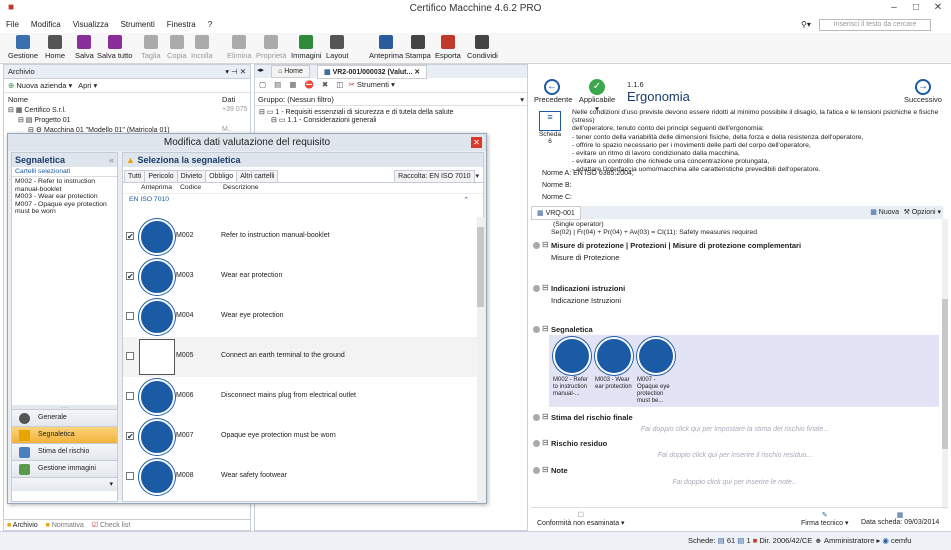  What do you see at coordinates (337, 47) in the screenshot?
I see `toolbar-button-layout: Layout` at bounding box center [337, 47].